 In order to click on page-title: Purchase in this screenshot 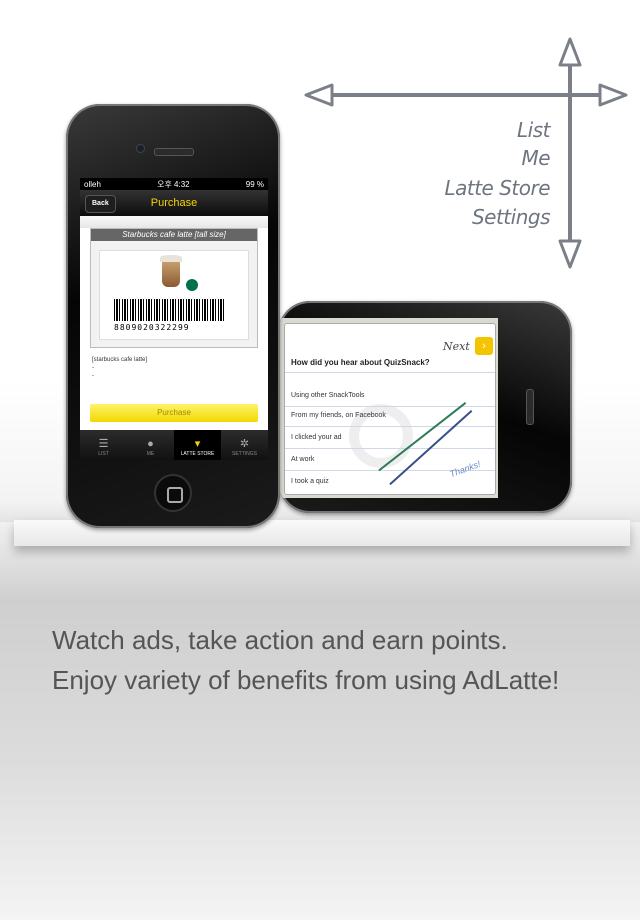, I will do `click(174, 203)`.